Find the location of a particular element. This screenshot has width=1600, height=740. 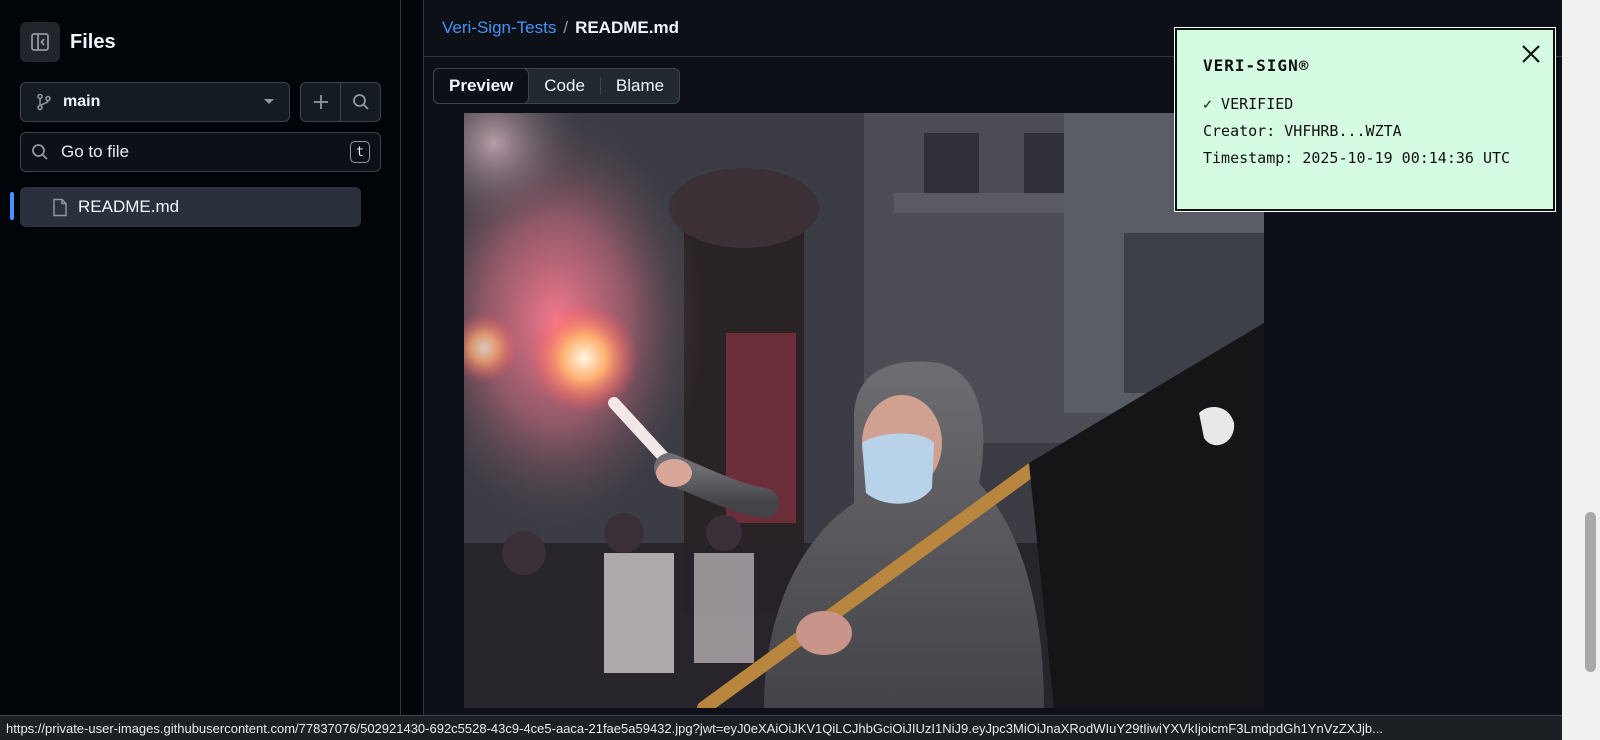

sidebar-collapse-icon is located at coordinates (40, 42).